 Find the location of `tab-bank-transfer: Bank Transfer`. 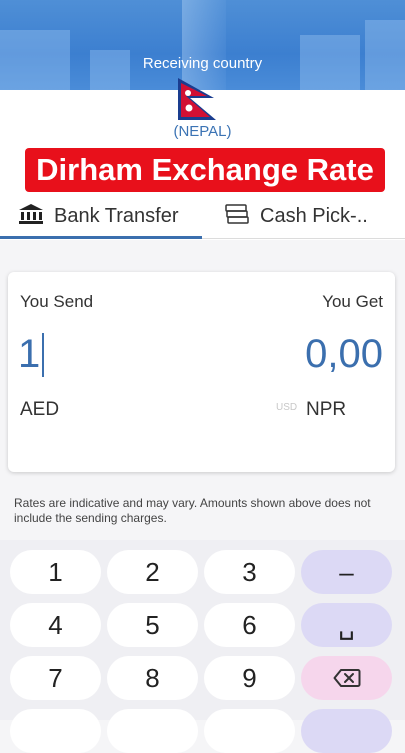

tab-bank-transfer: Bank Transfer is located at coordinates (99, 216).